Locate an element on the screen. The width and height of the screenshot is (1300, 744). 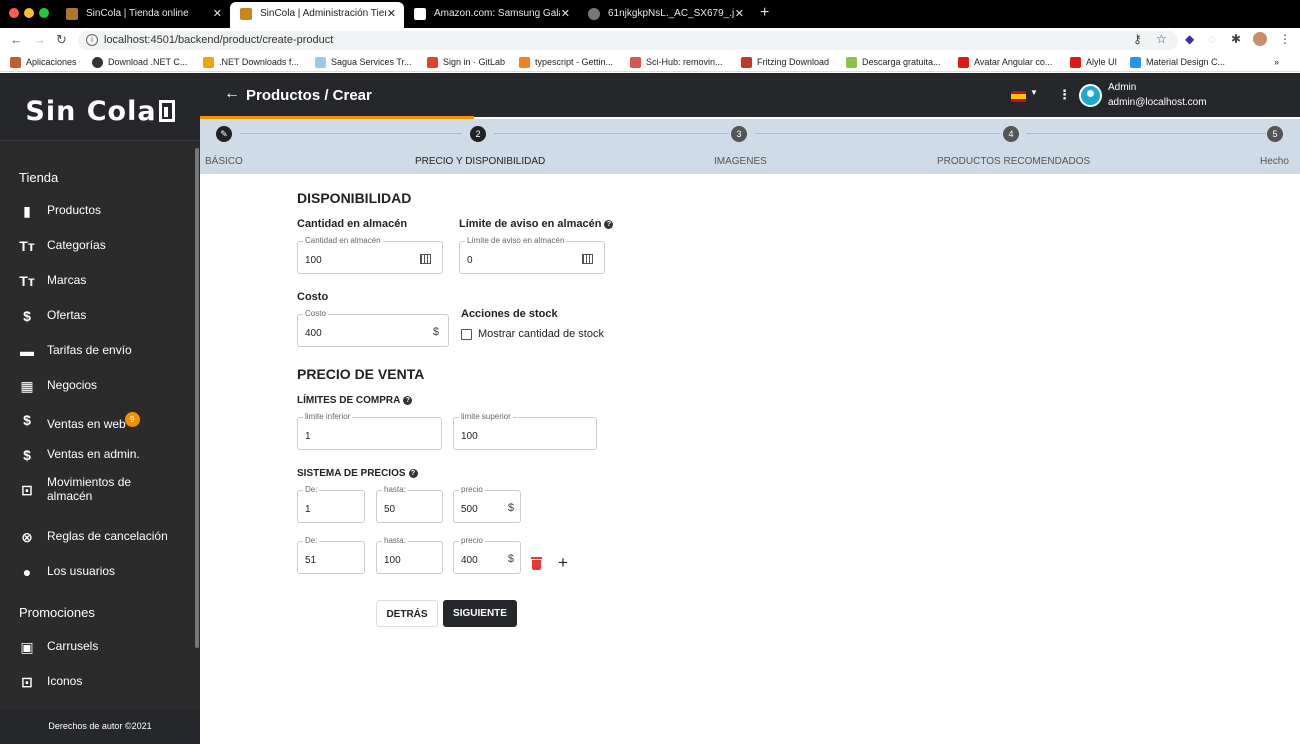
warn-limit-field: Límite de aviso en almacén 0 is located at coordinates (532, 255).